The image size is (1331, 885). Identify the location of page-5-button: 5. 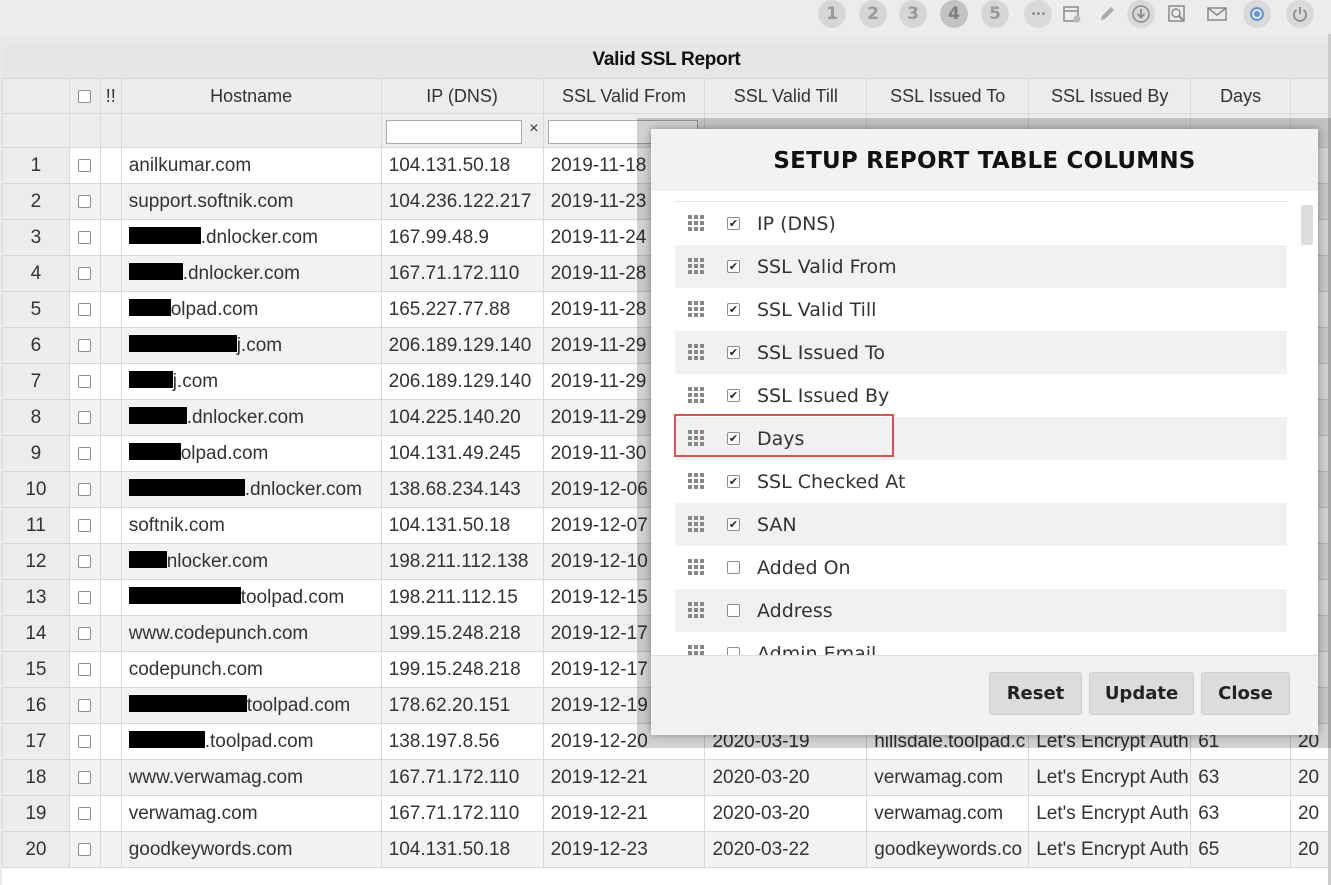
(995, 14).